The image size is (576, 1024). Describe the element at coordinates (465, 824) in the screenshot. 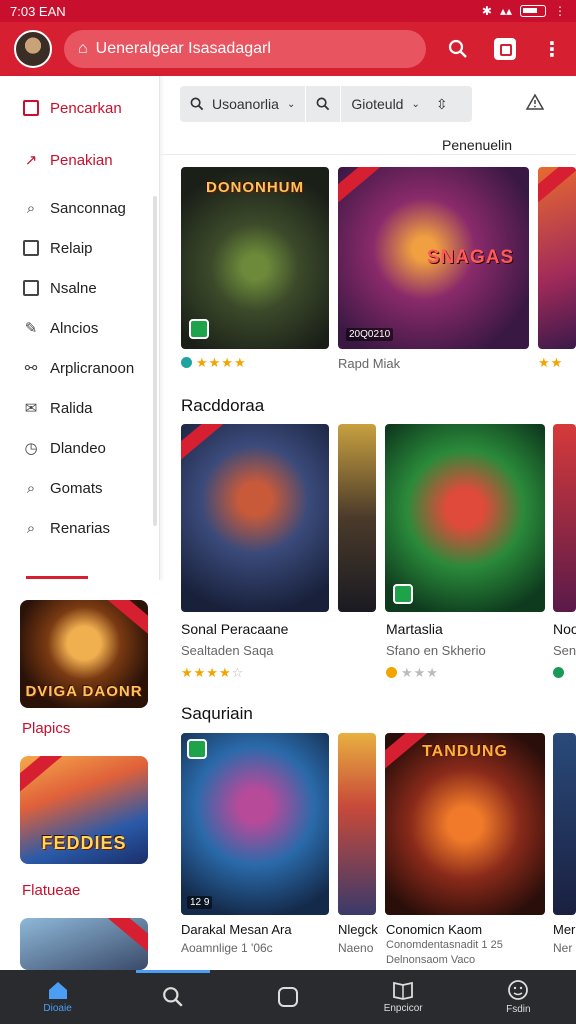

I see `game-card: TANDUNG` at that location.